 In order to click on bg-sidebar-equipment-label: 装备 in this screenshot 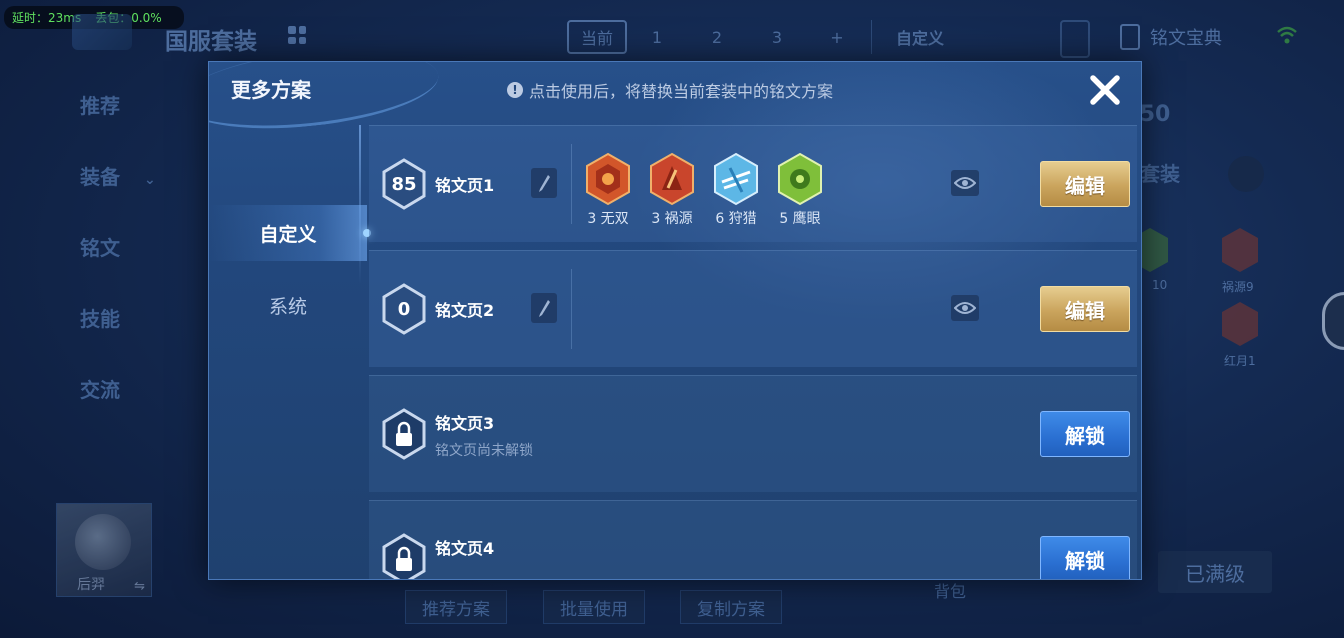, I will do `click(100, 177)`.